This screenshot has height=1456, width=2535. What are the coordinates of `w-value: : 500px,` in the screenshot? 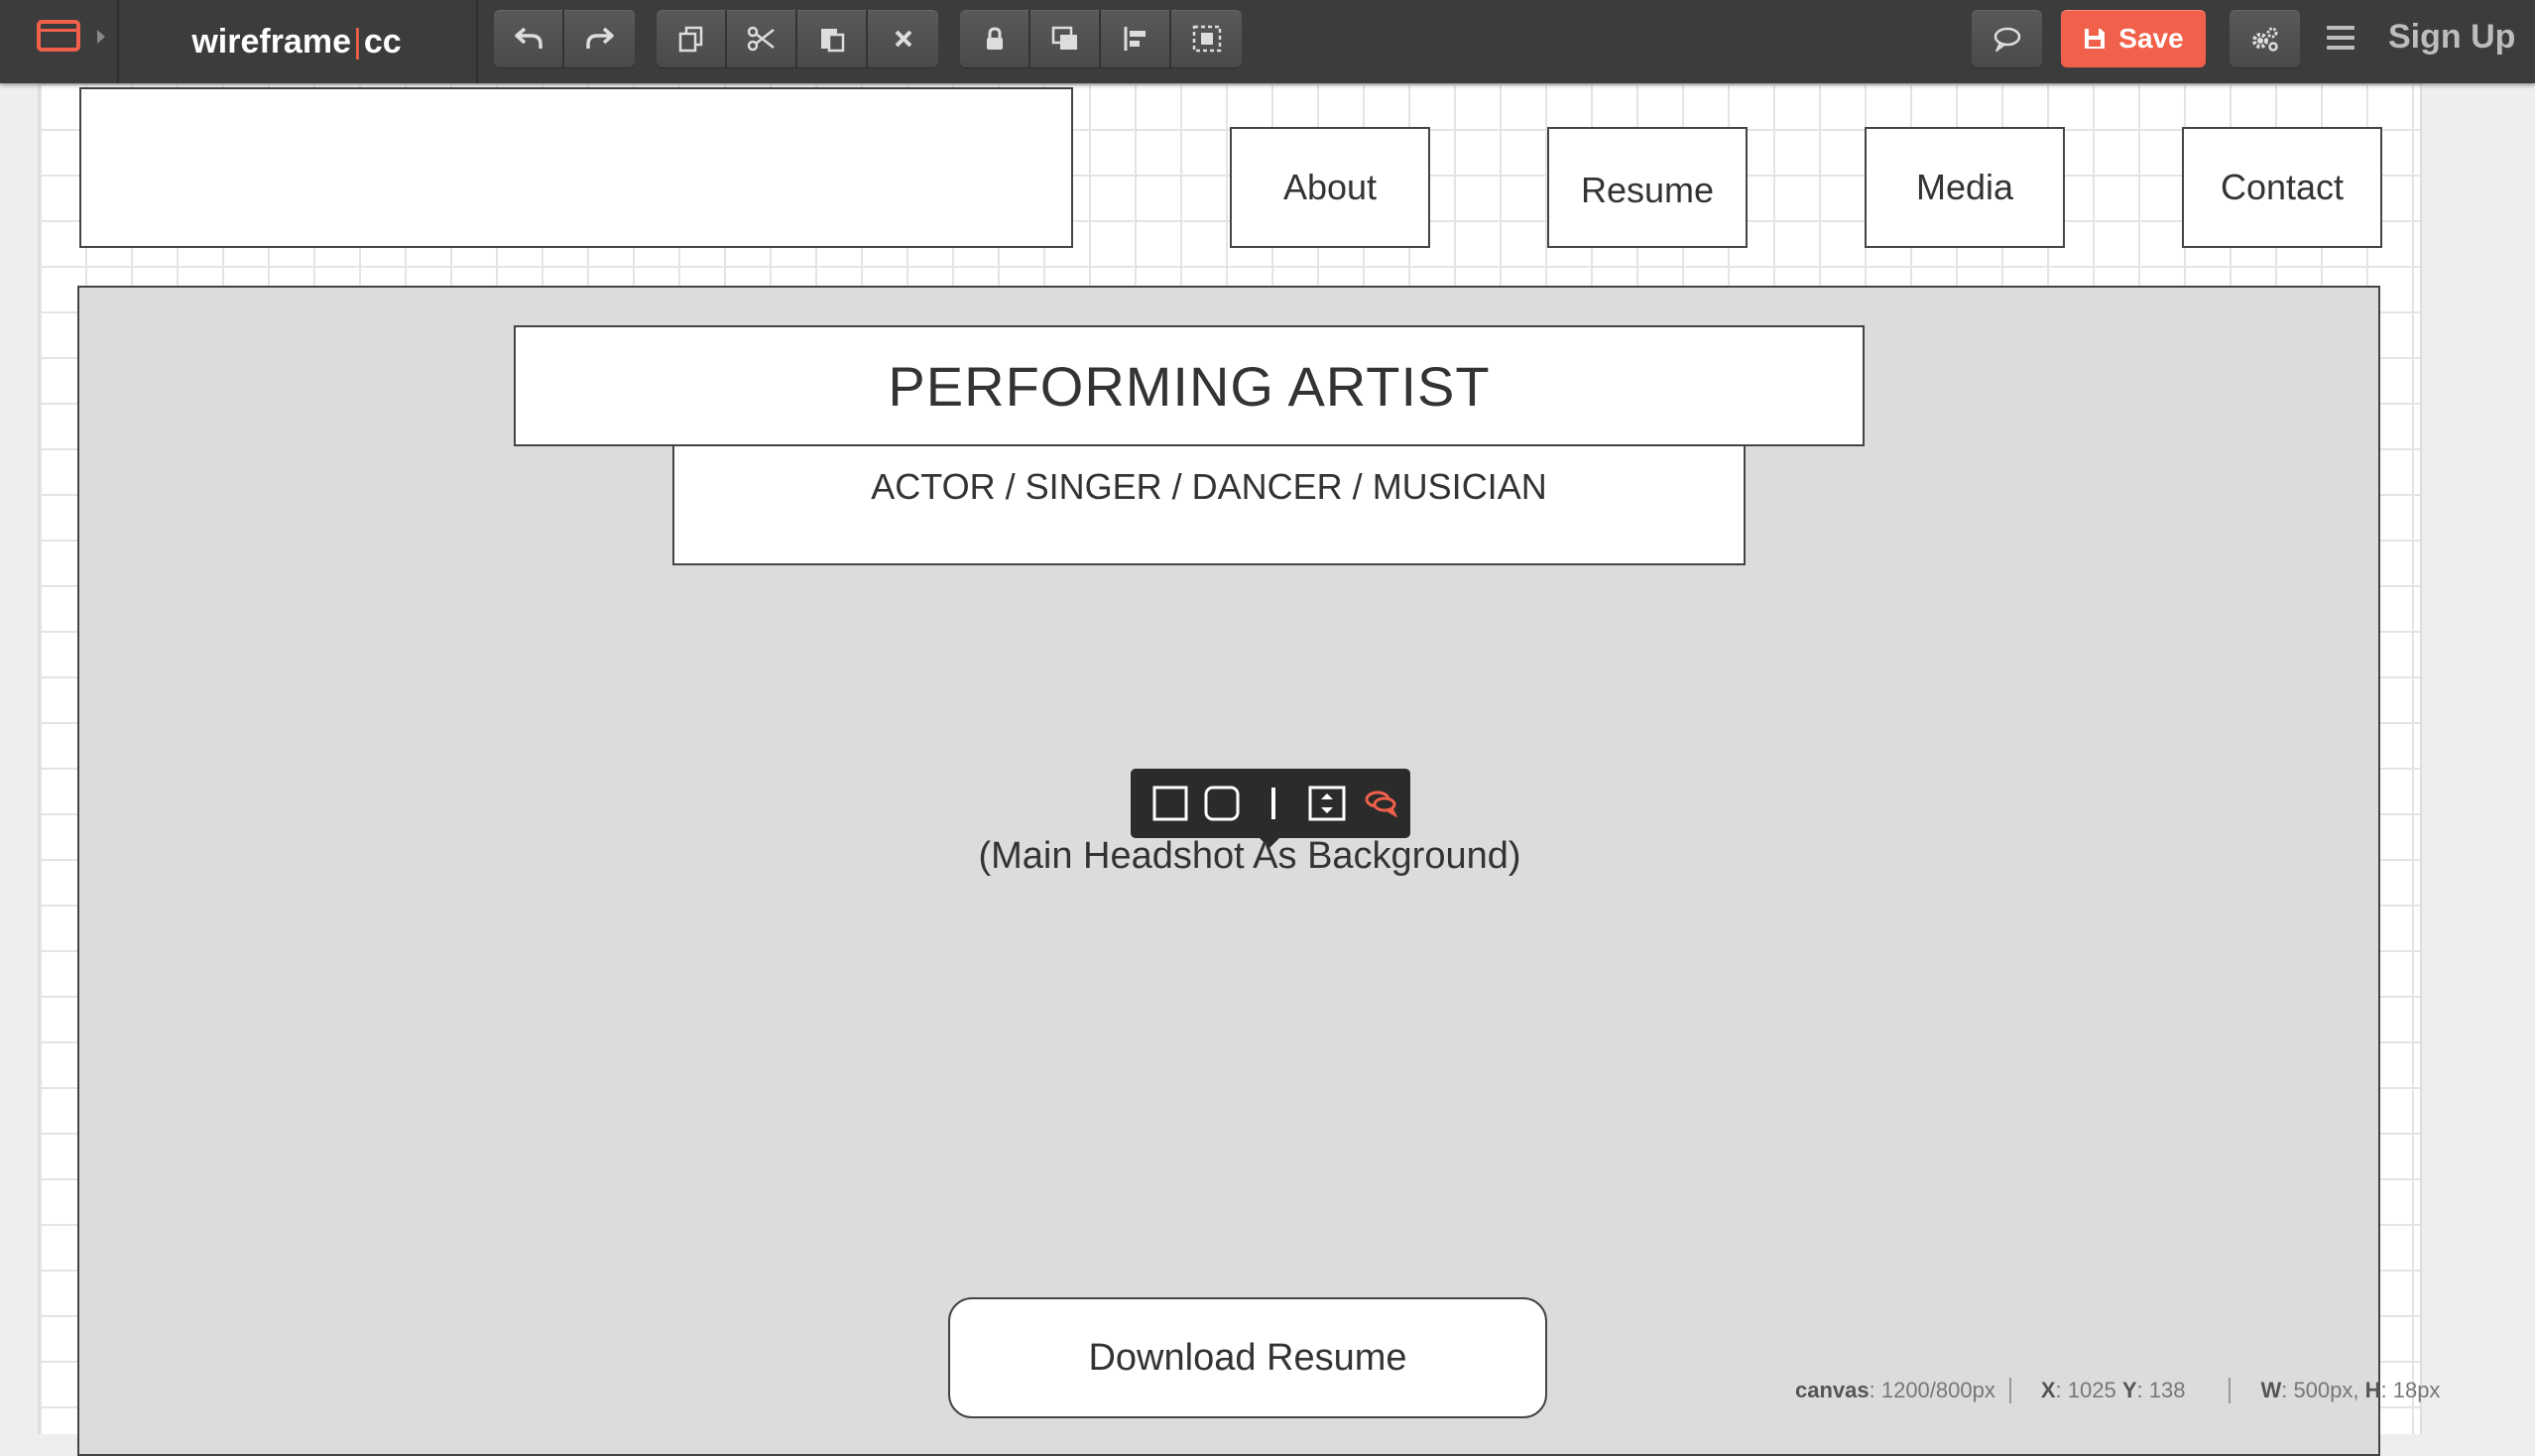 It's located at (2323, 1390).